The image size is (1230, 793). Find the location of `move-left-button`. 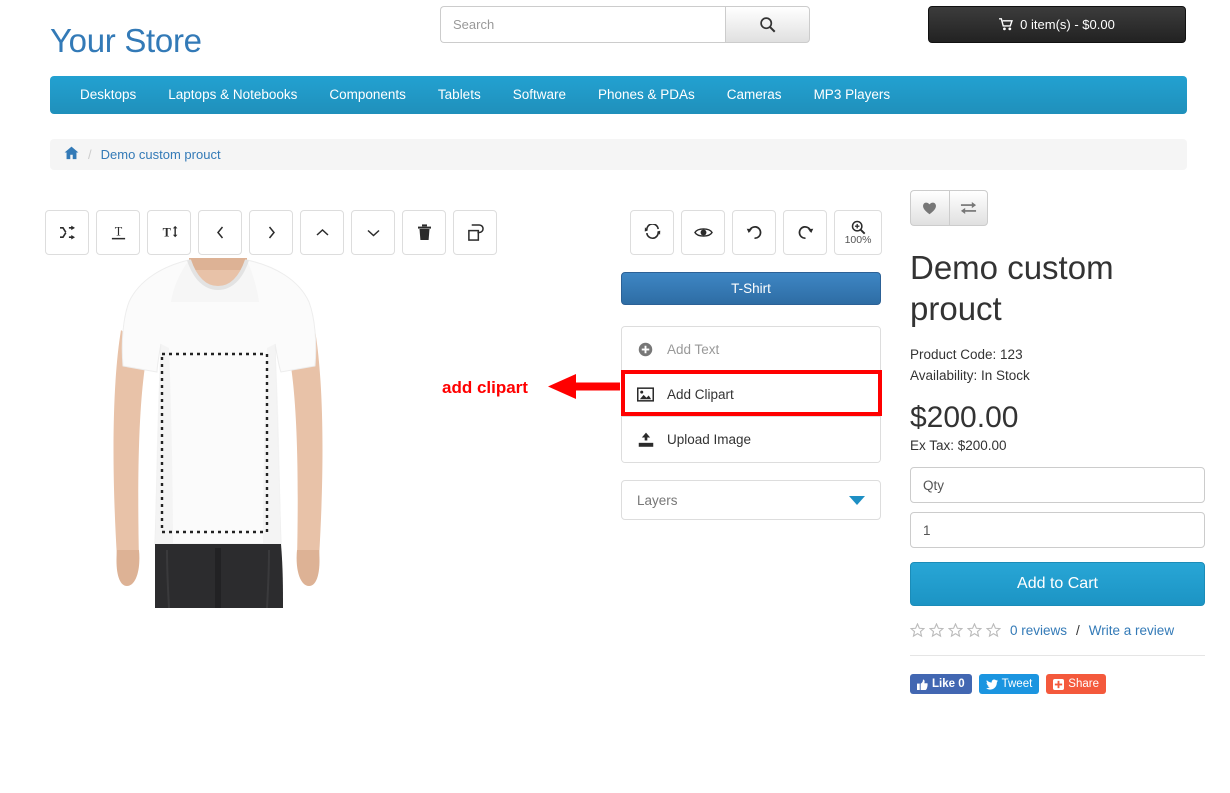

move-left-button is located at coordinates (220, 232).